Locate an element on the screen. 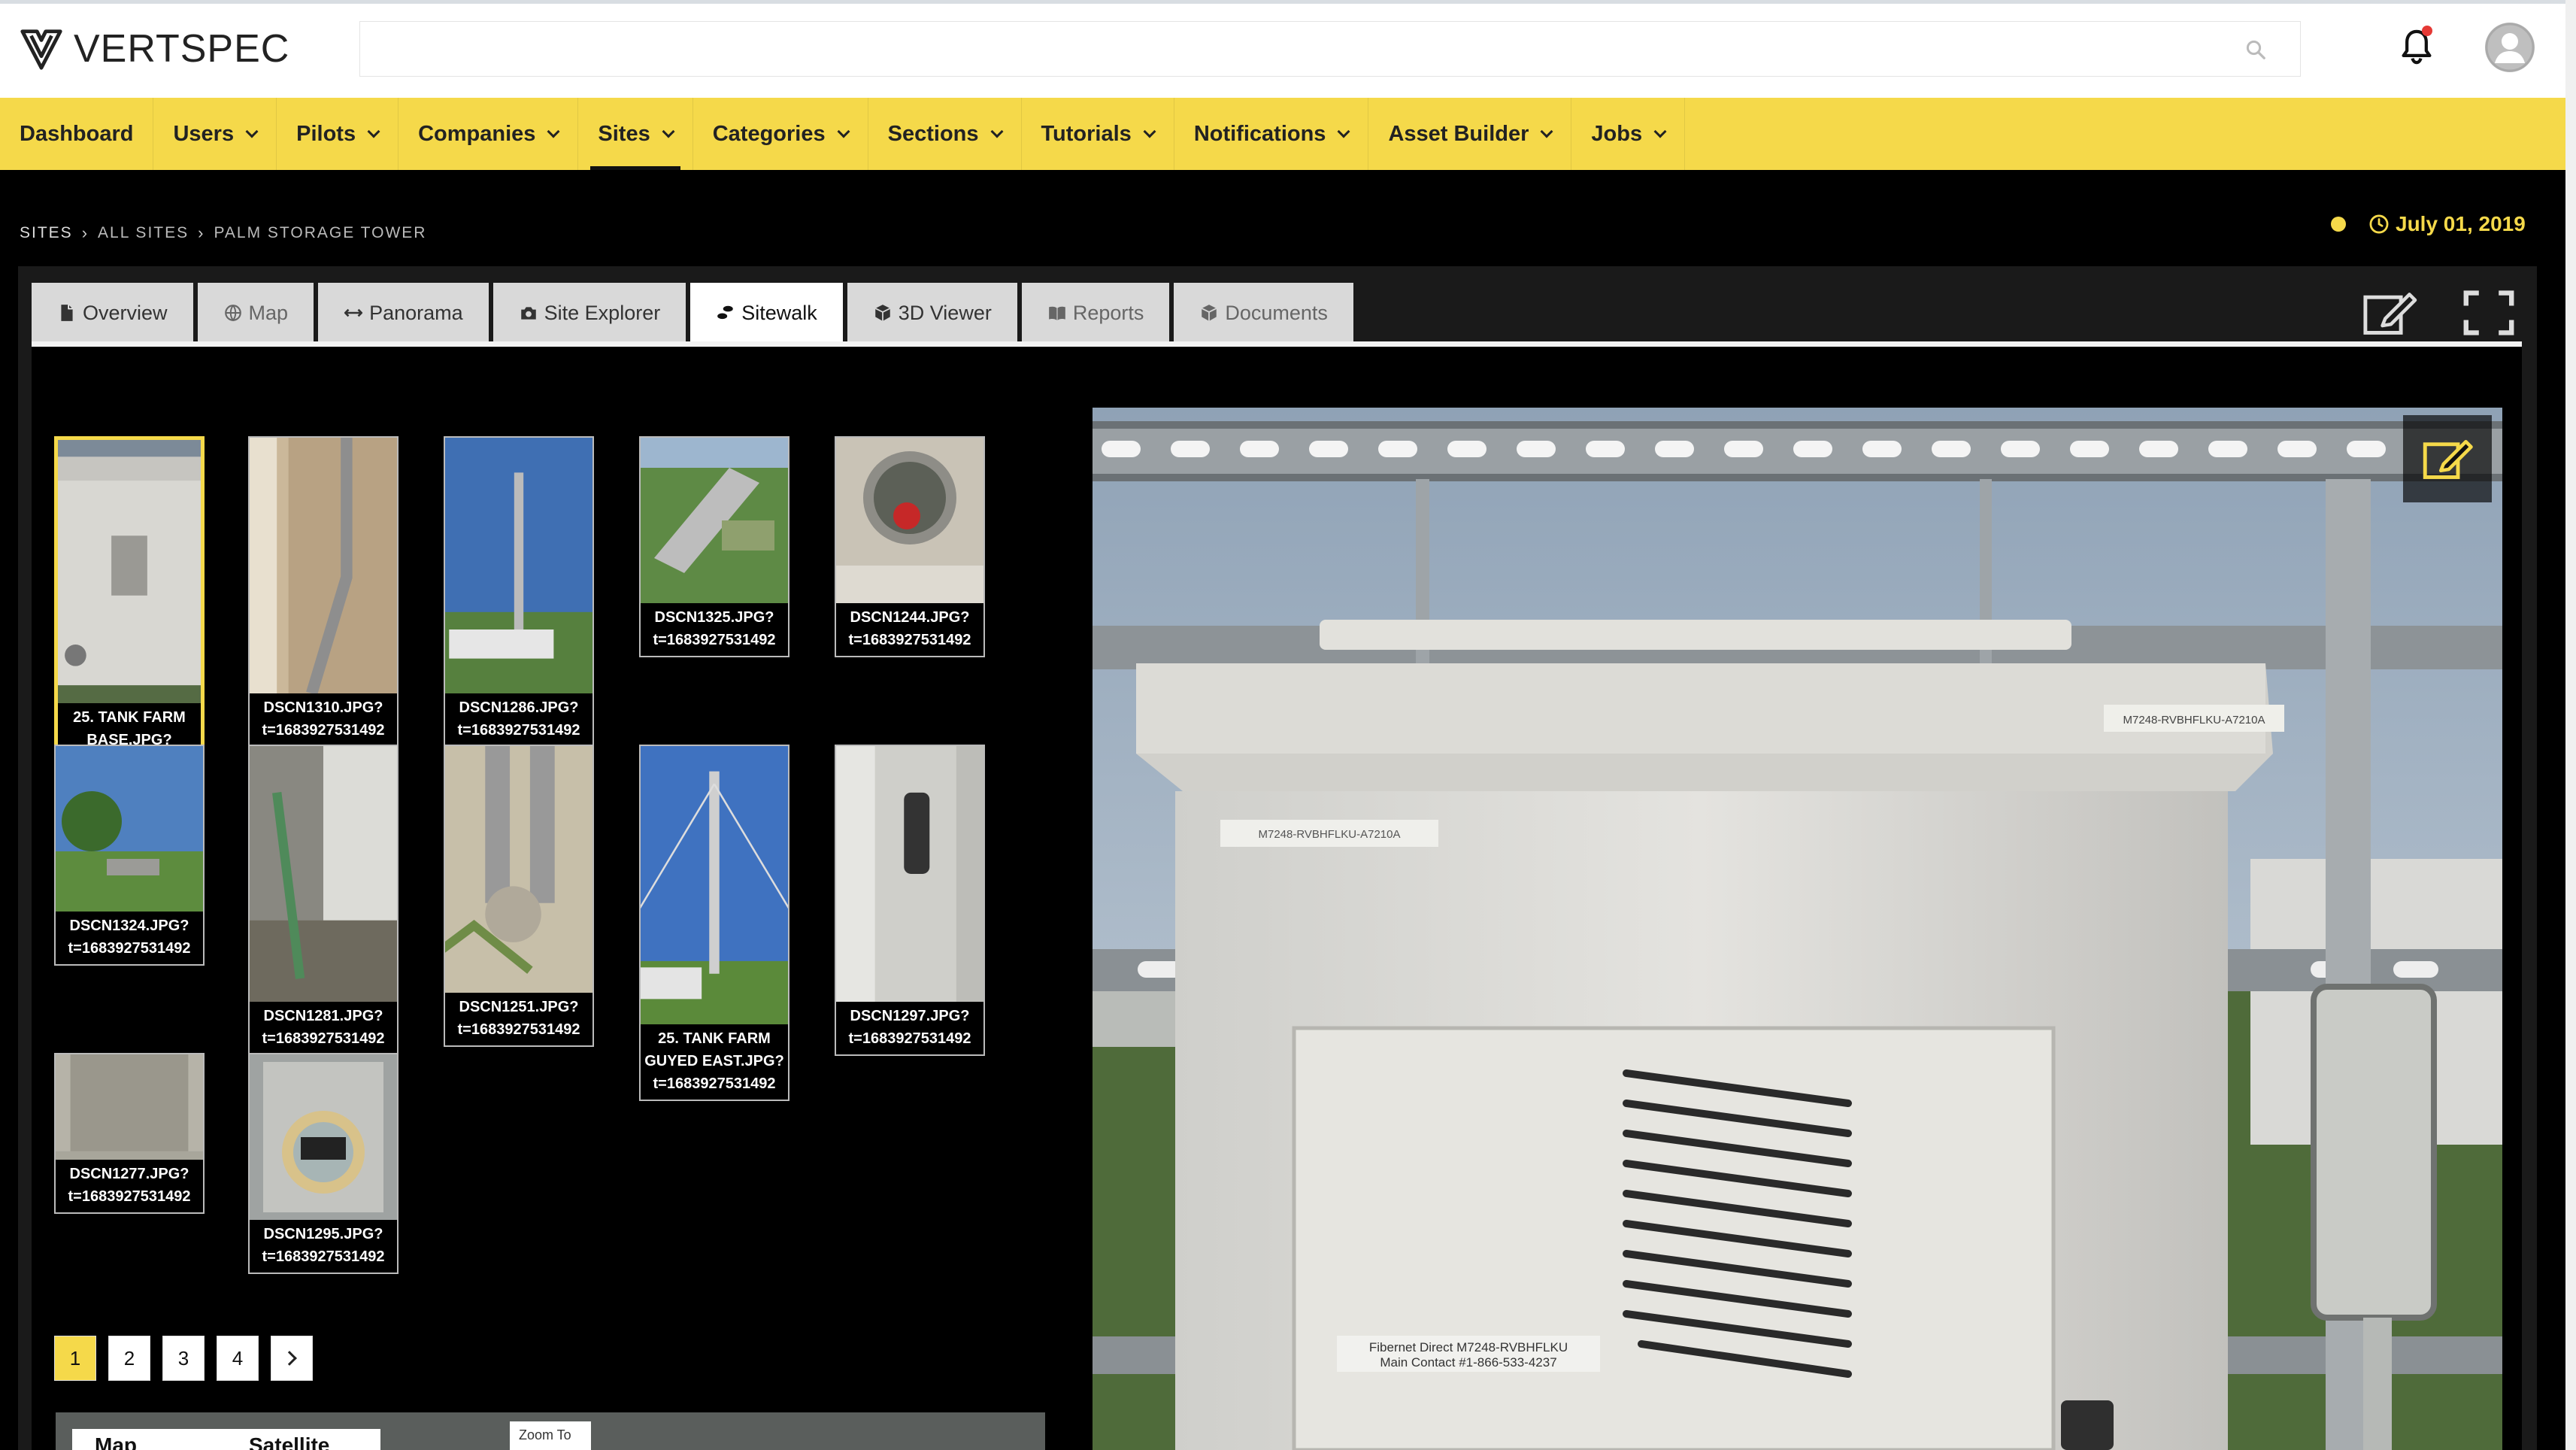 This screenshot has height=1450, width=2576. pagination: 1234 is located at coordinates (189, 1358).